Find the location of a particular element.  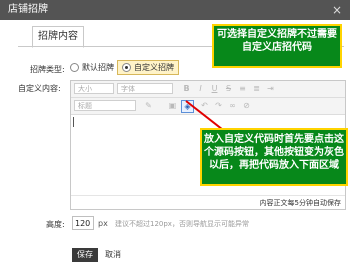

radio-dot is located at coordinates (74, 67).